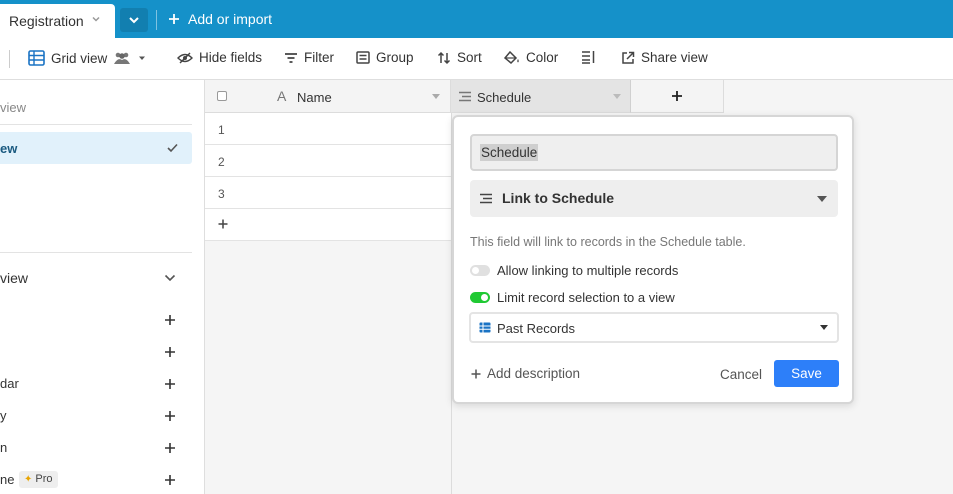  Describe the element at coordinates (395, 57) in the screenshot. I see `group-label: Group` at that location.